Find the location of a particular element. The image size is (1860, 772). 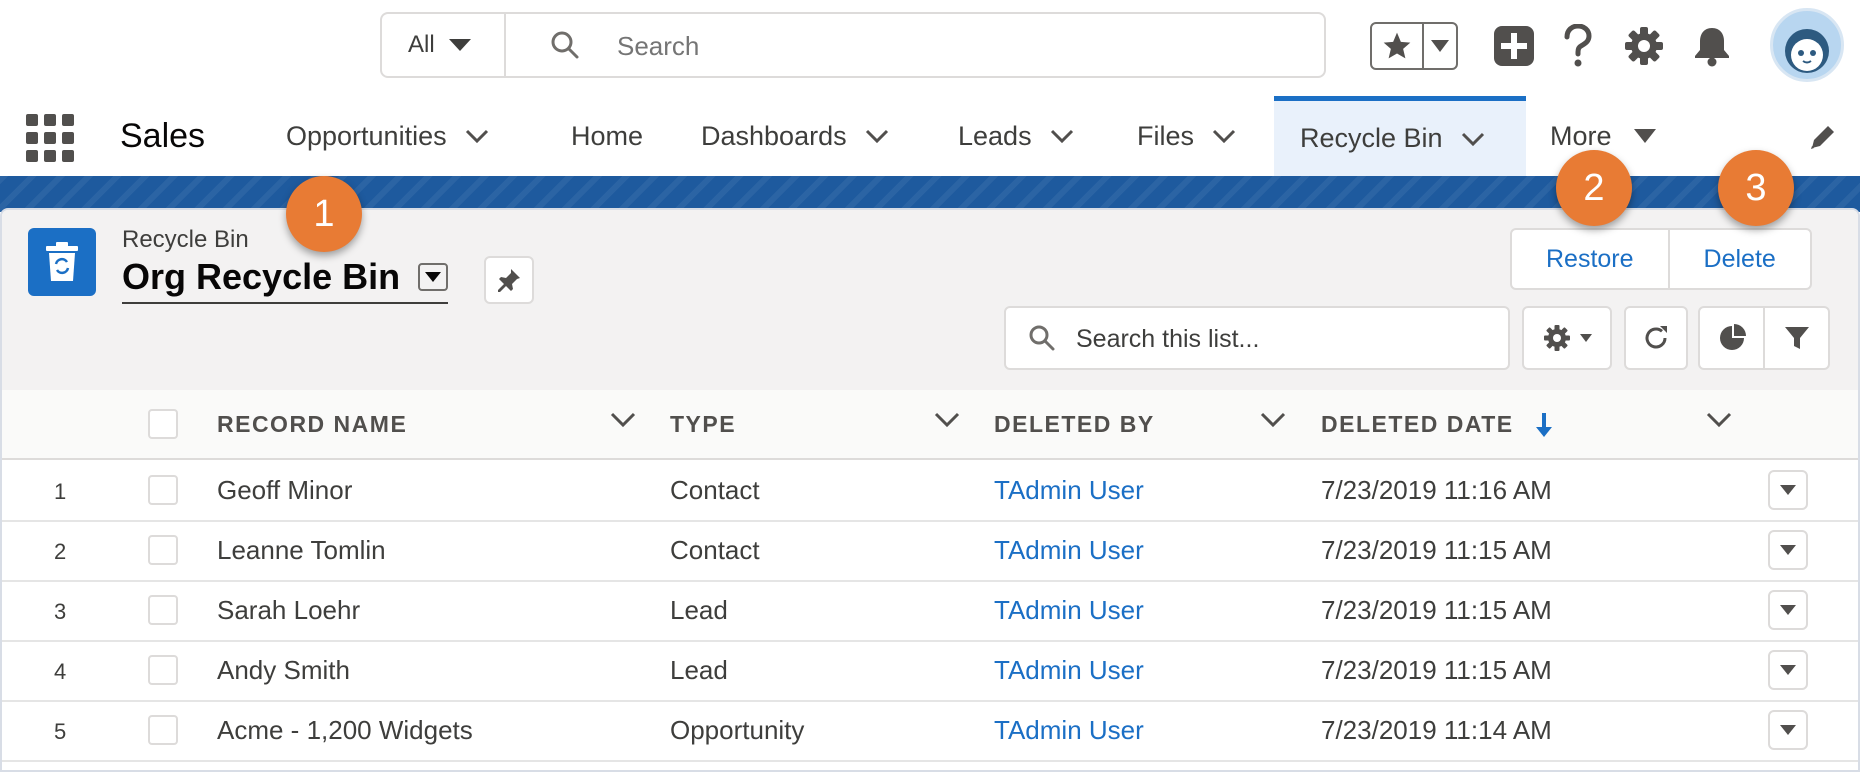

user-avatar is located at coordinates (1807, 45).